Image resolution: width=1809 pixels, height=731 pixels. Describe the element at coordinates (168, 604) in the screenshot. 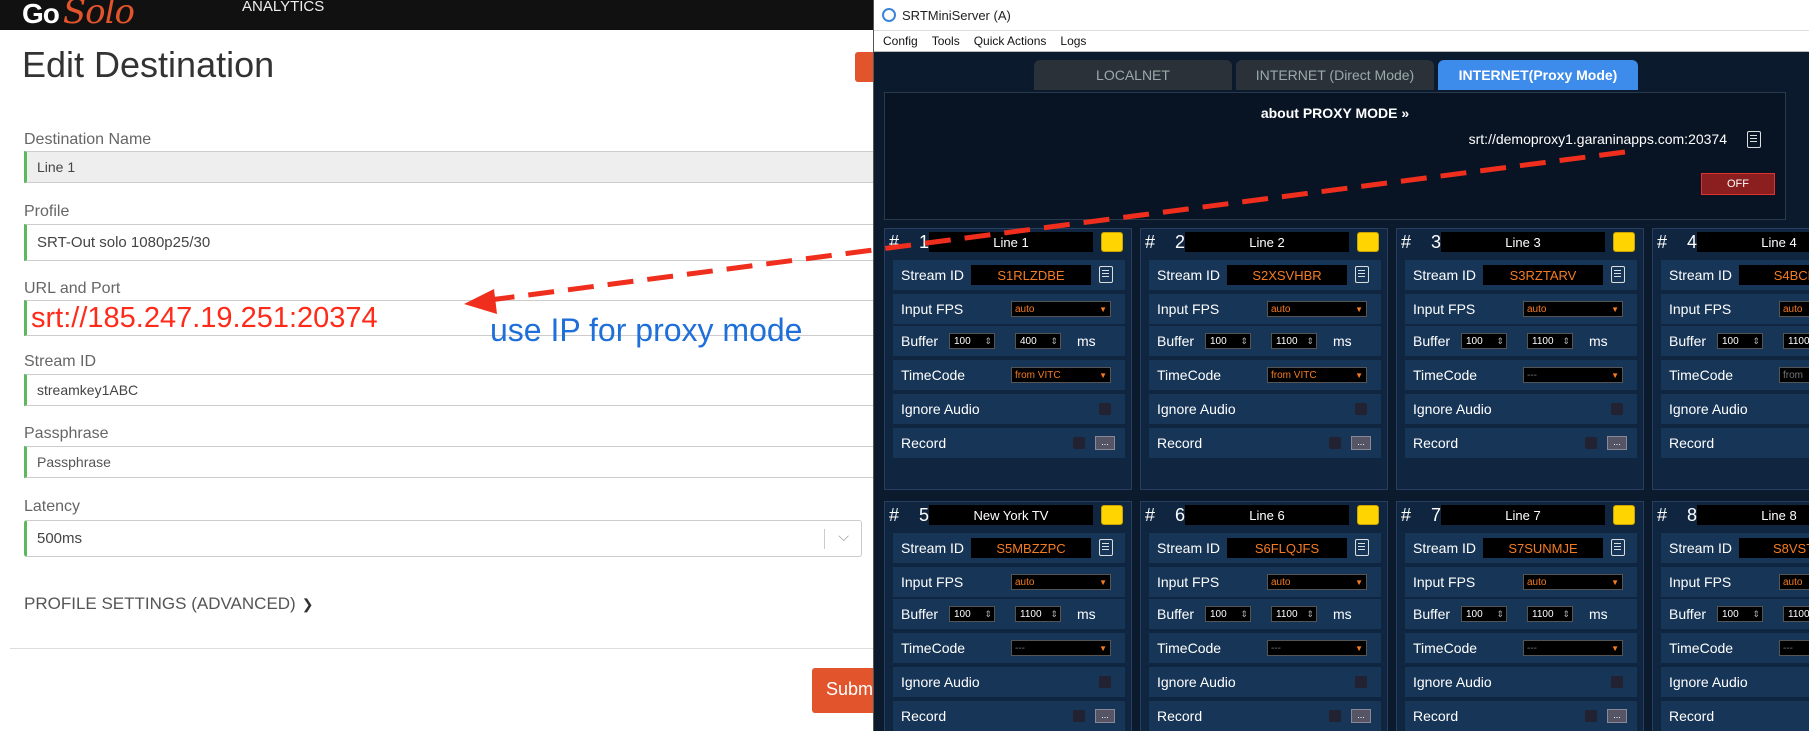

I see `profile-settings-toggle: PROFILE SETTINGS (ADVANCED) ❯` at that location.